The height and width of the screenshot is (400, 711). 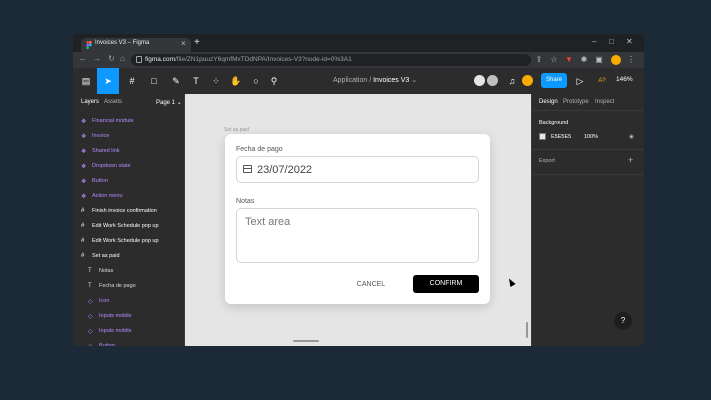 What do you see at coordinates (169, 102) in the screenshot?
I see `page-selector: Page 1 ⌄` at bounding box center [169, 102].